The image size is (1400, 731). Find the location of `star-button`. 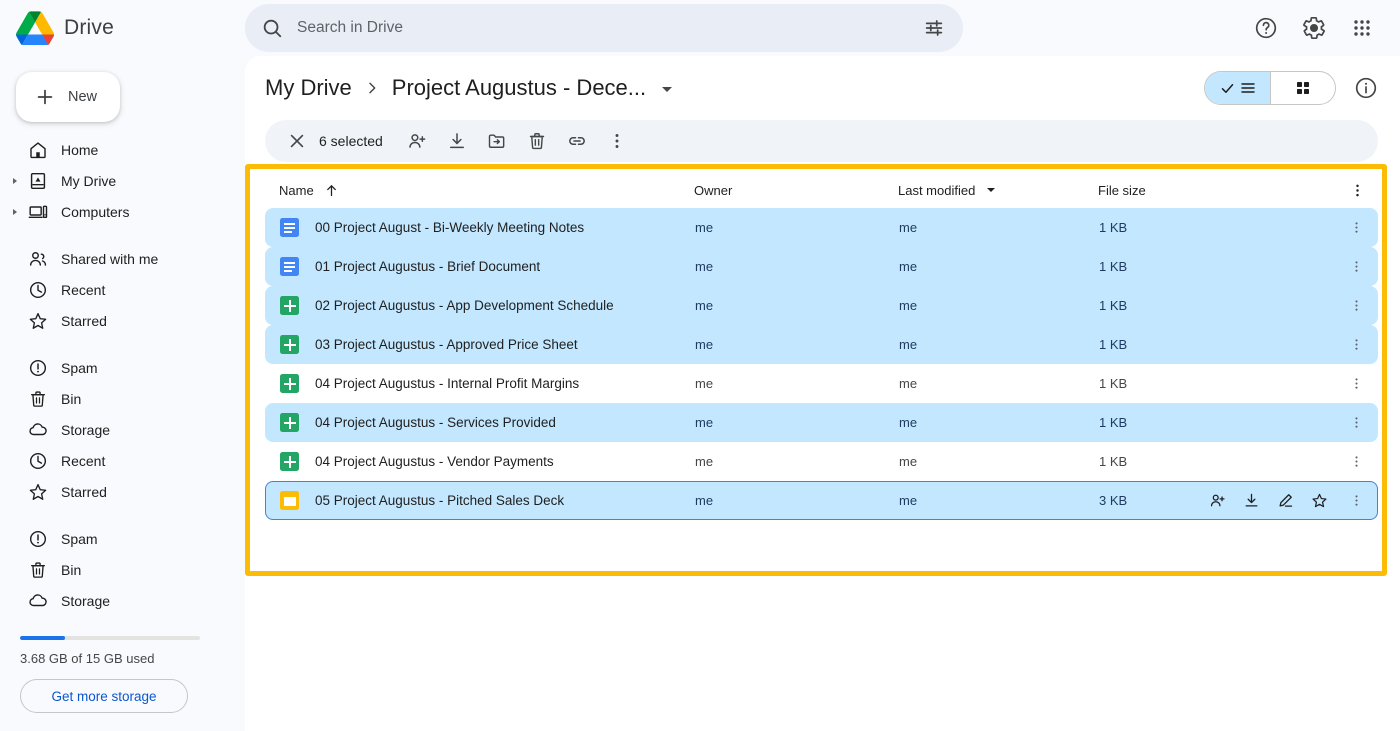

star-button is located at coordinates (1319, 501).